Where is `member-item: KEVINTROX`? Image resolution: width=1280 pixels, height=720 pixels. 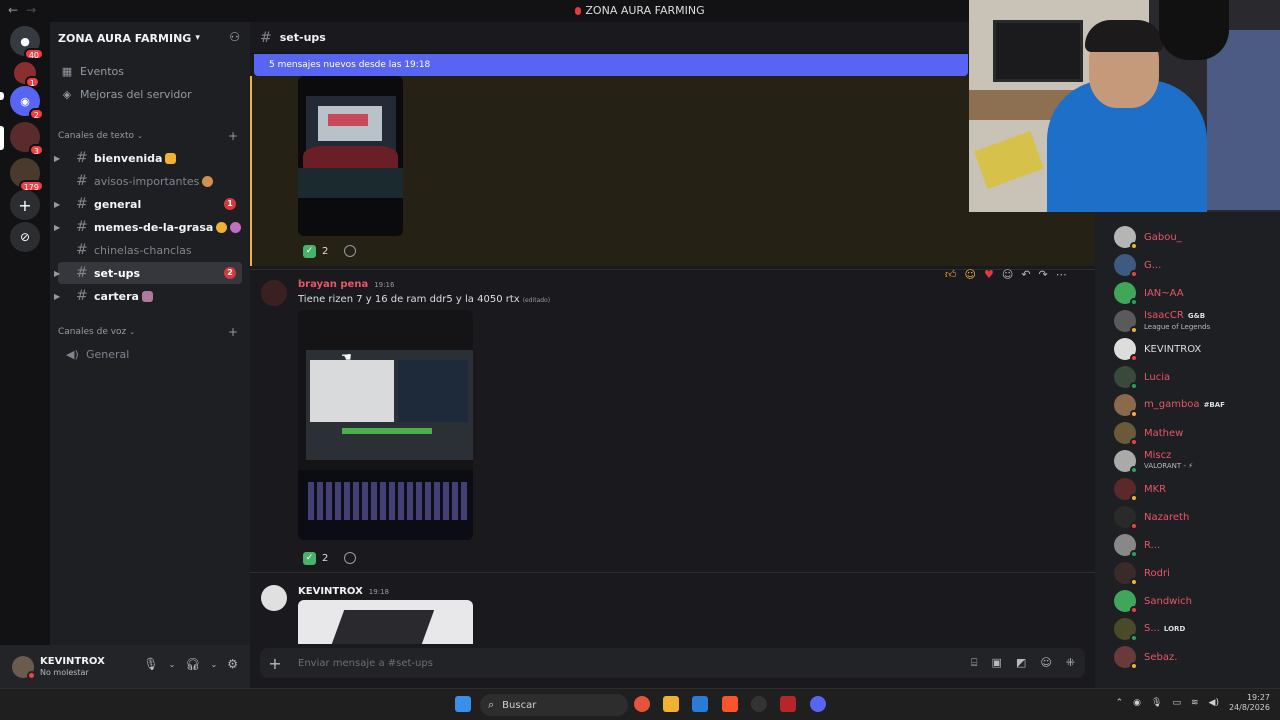 member-item: KEVINTROX is located at coordinates (1157, 350).